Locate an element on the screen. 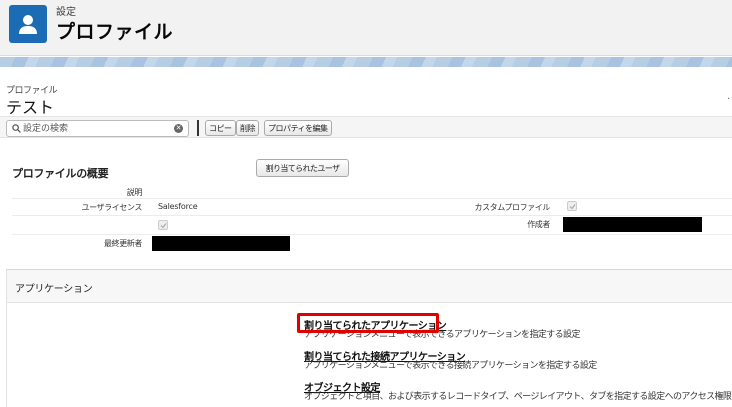 This screenshot has width=732, height=407. applications-title: アプリケーション is located at coordinates (54, 289).